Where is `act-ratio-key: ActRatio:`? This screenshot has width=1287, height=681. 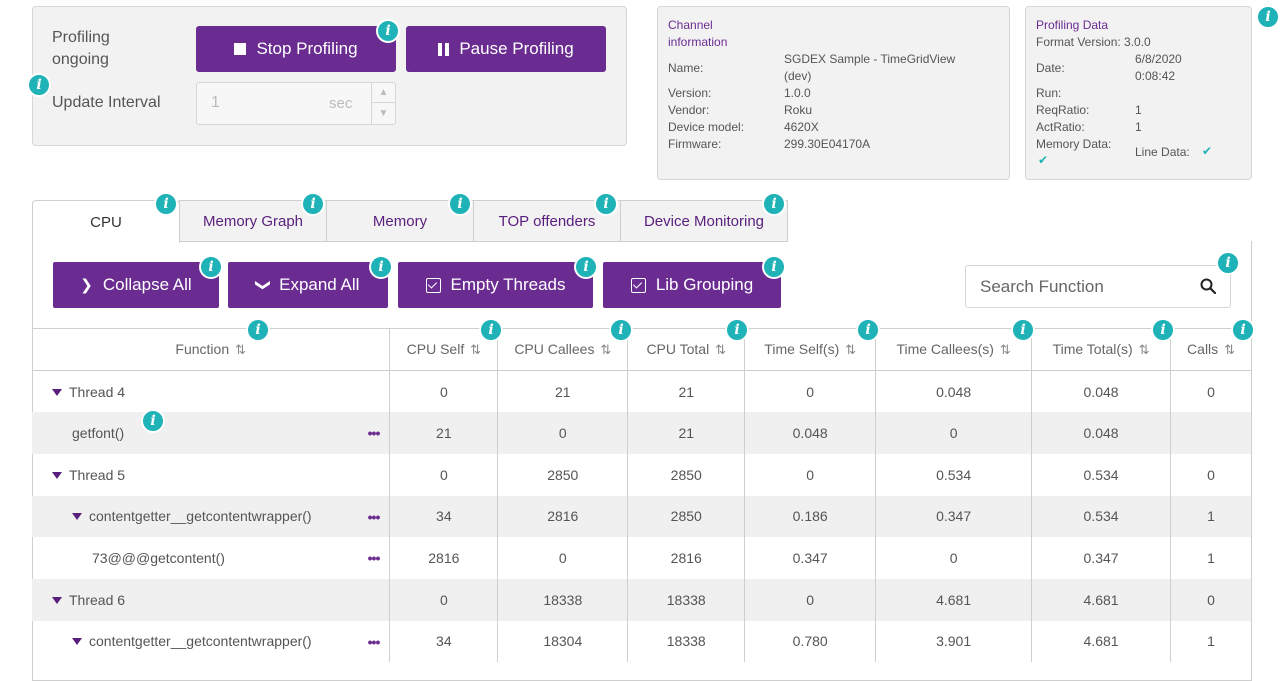 act-ratio-key: ActRatio: is located at coordinates (1060, 127).